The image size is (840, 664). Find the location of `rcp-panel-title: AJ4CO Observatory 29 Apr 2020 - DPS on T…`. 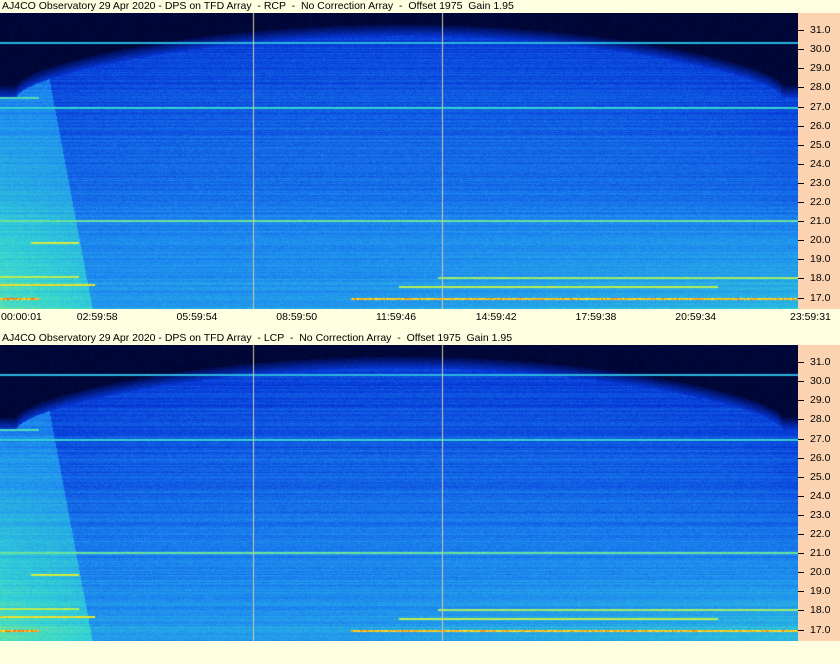

rcp-panel-title: AJ4CO Observatory 29 Apr 2020 - DPS on T… is located at coordinates (258, 6).